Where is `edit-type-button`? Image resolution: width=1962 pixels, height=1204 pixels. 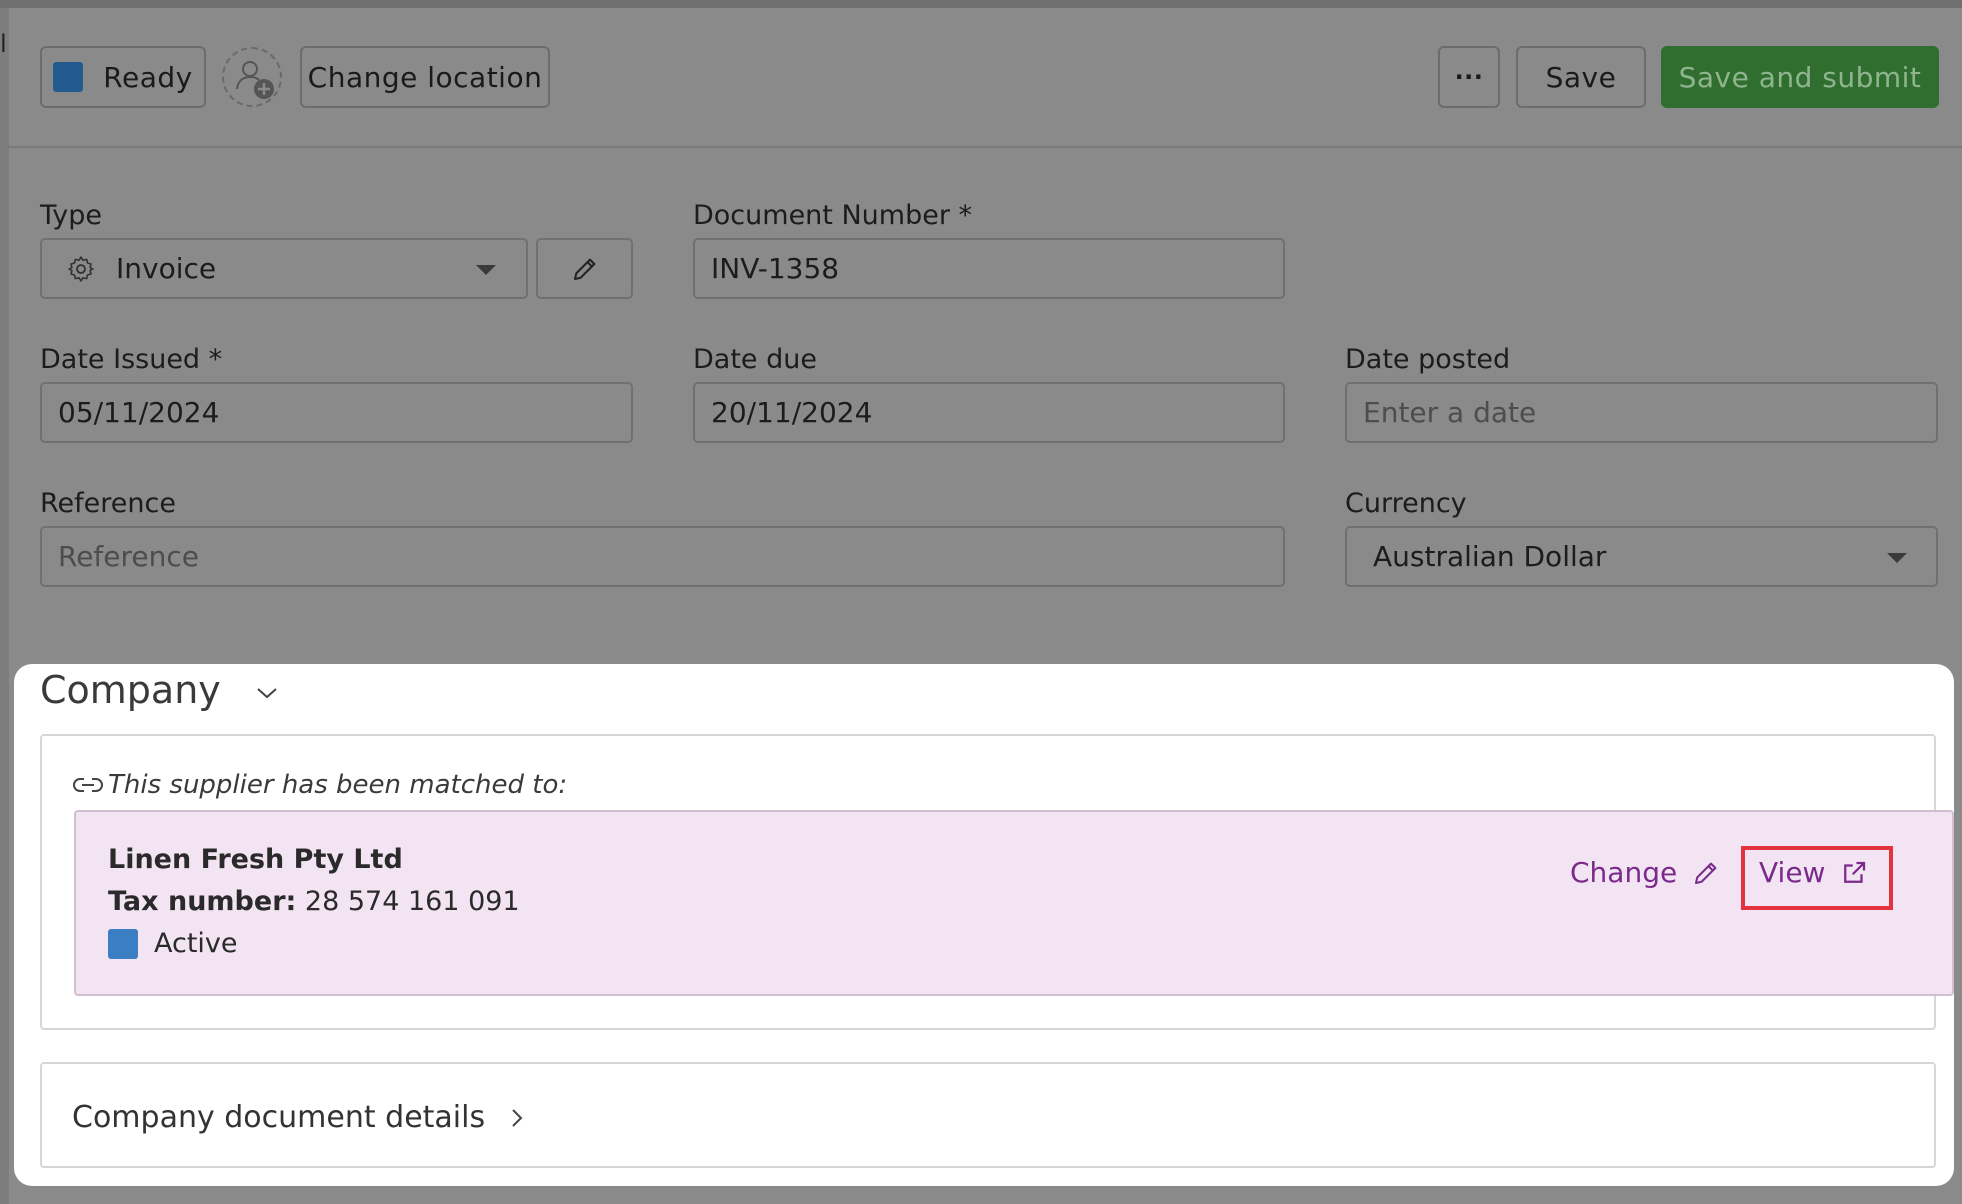
edit-type-button is located at coordinates (584, 268).